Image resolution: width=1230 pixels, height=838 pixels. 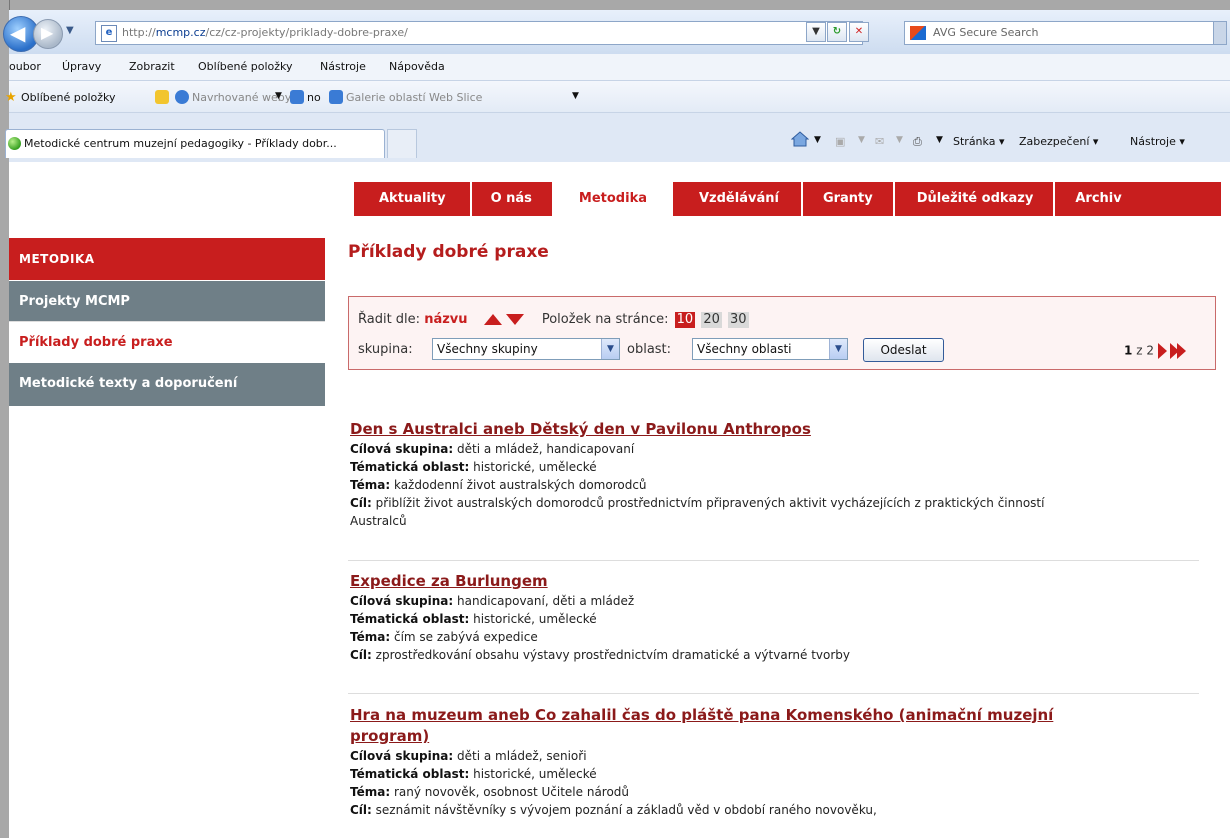 I want to click on favorite-no-link: no, so click(x=314, y=97).